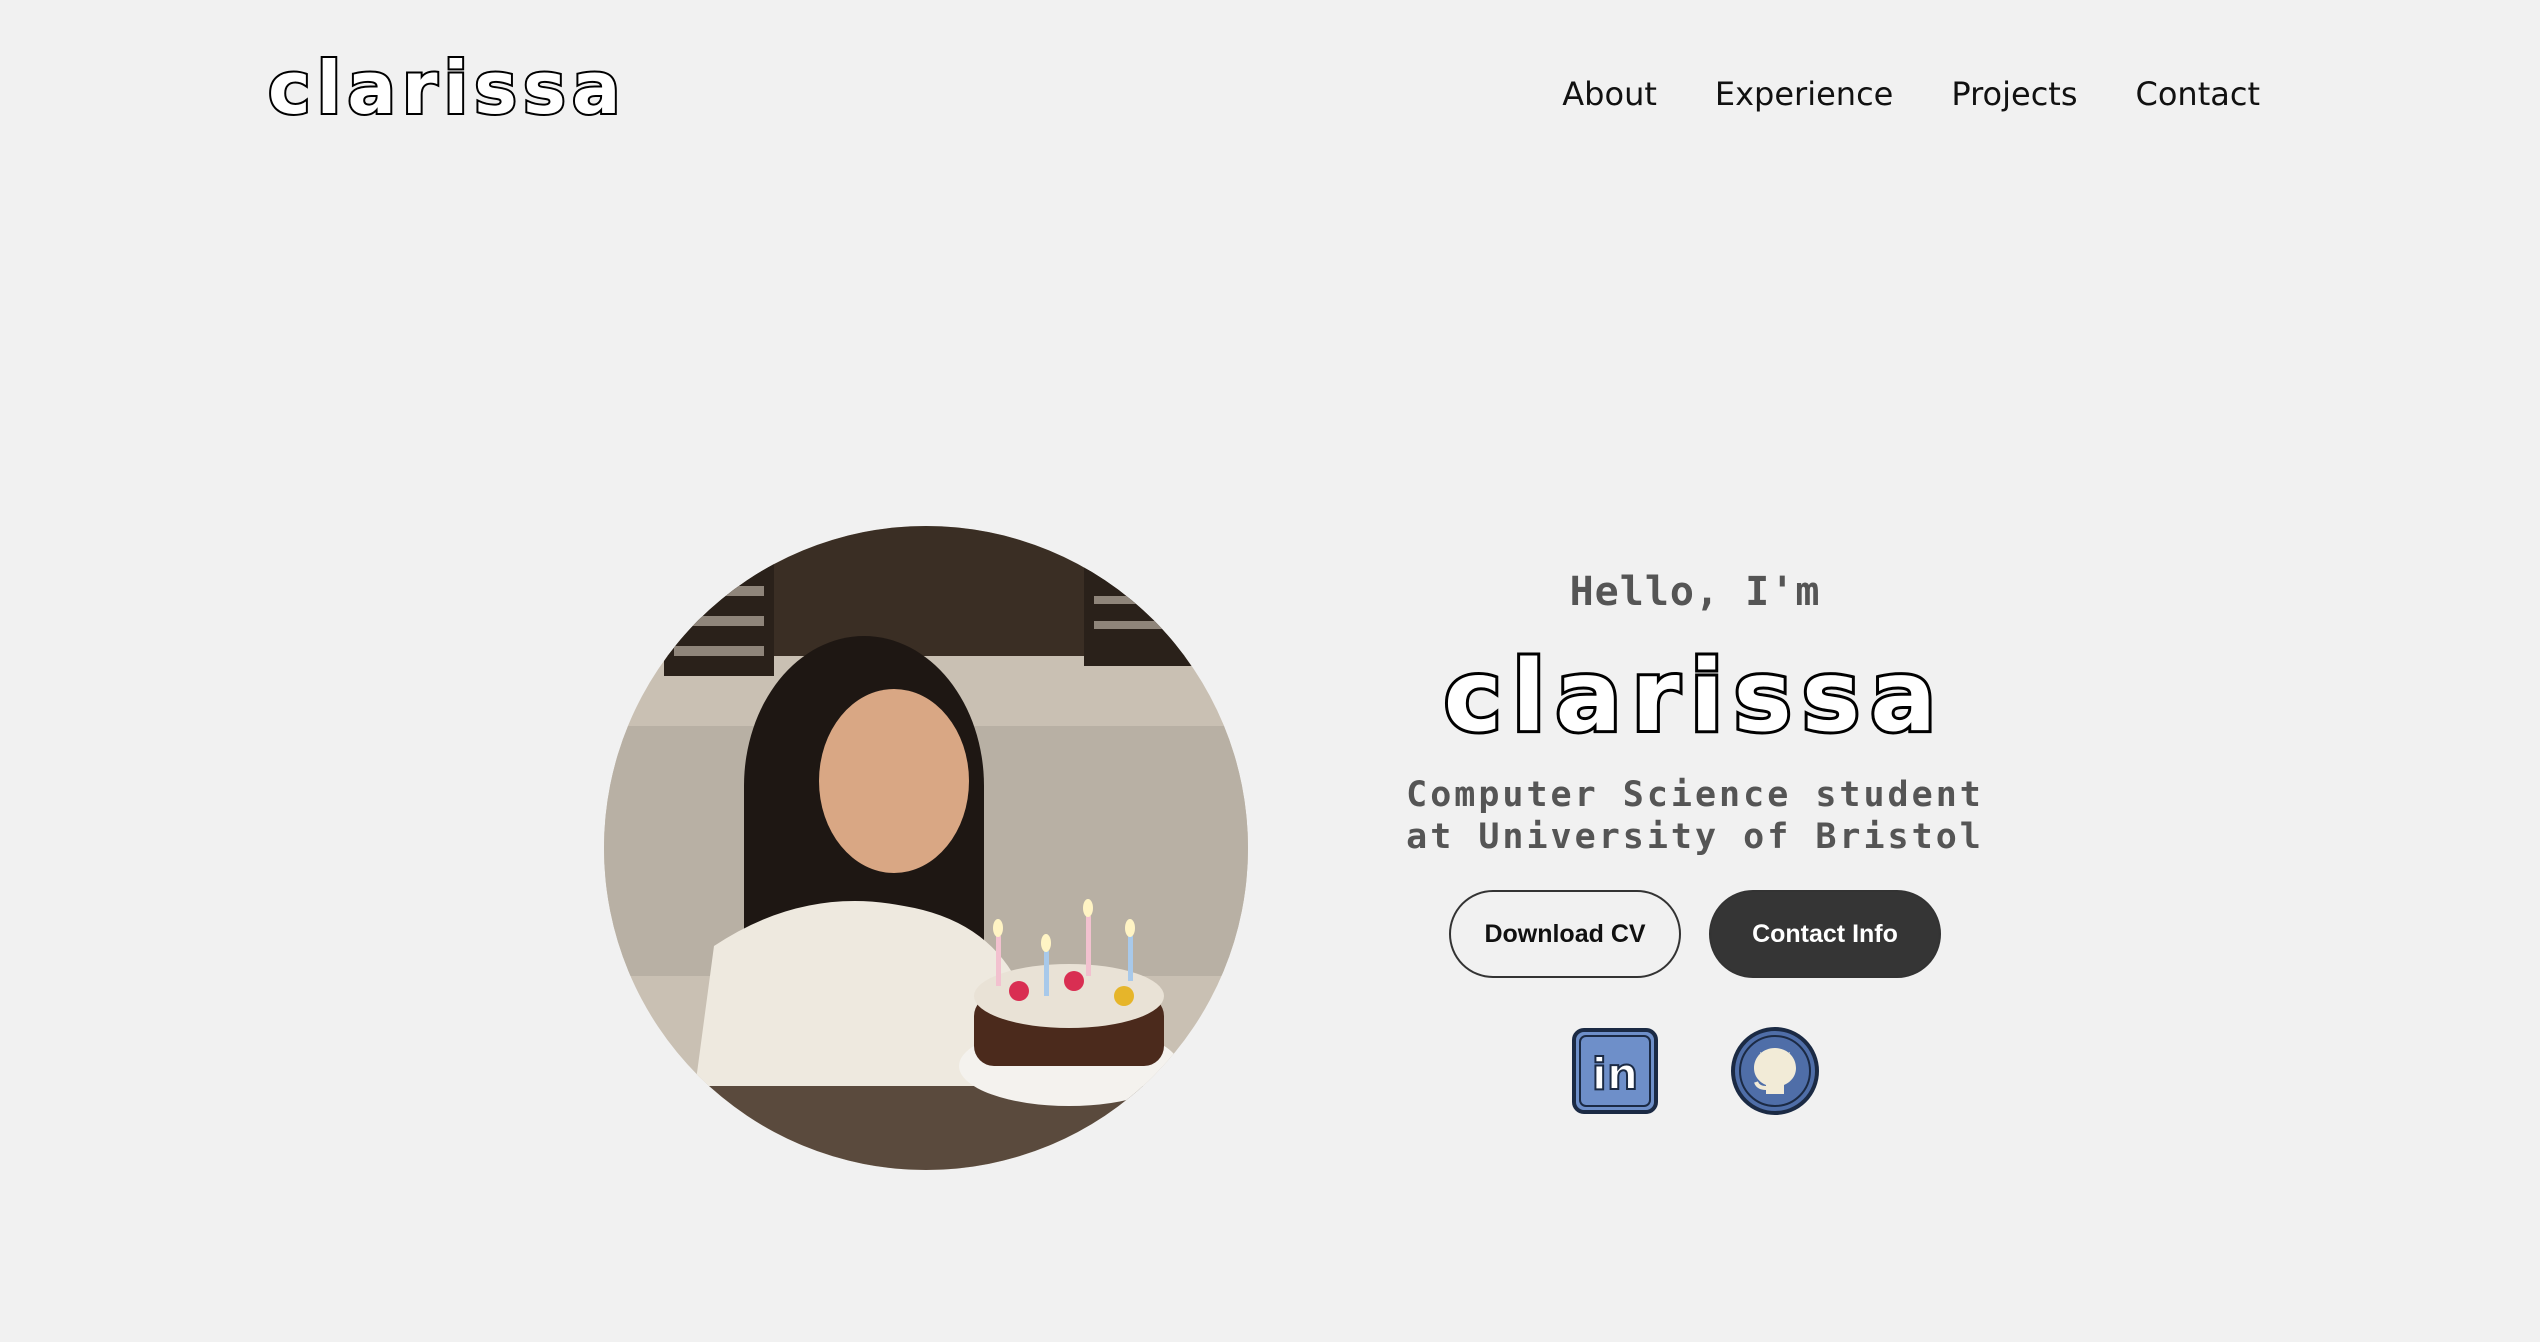 The width and height of the screenshot is (2540, 1342). I want to click on subtitle-line-2: at University of Bristol, so click(1695, 837).